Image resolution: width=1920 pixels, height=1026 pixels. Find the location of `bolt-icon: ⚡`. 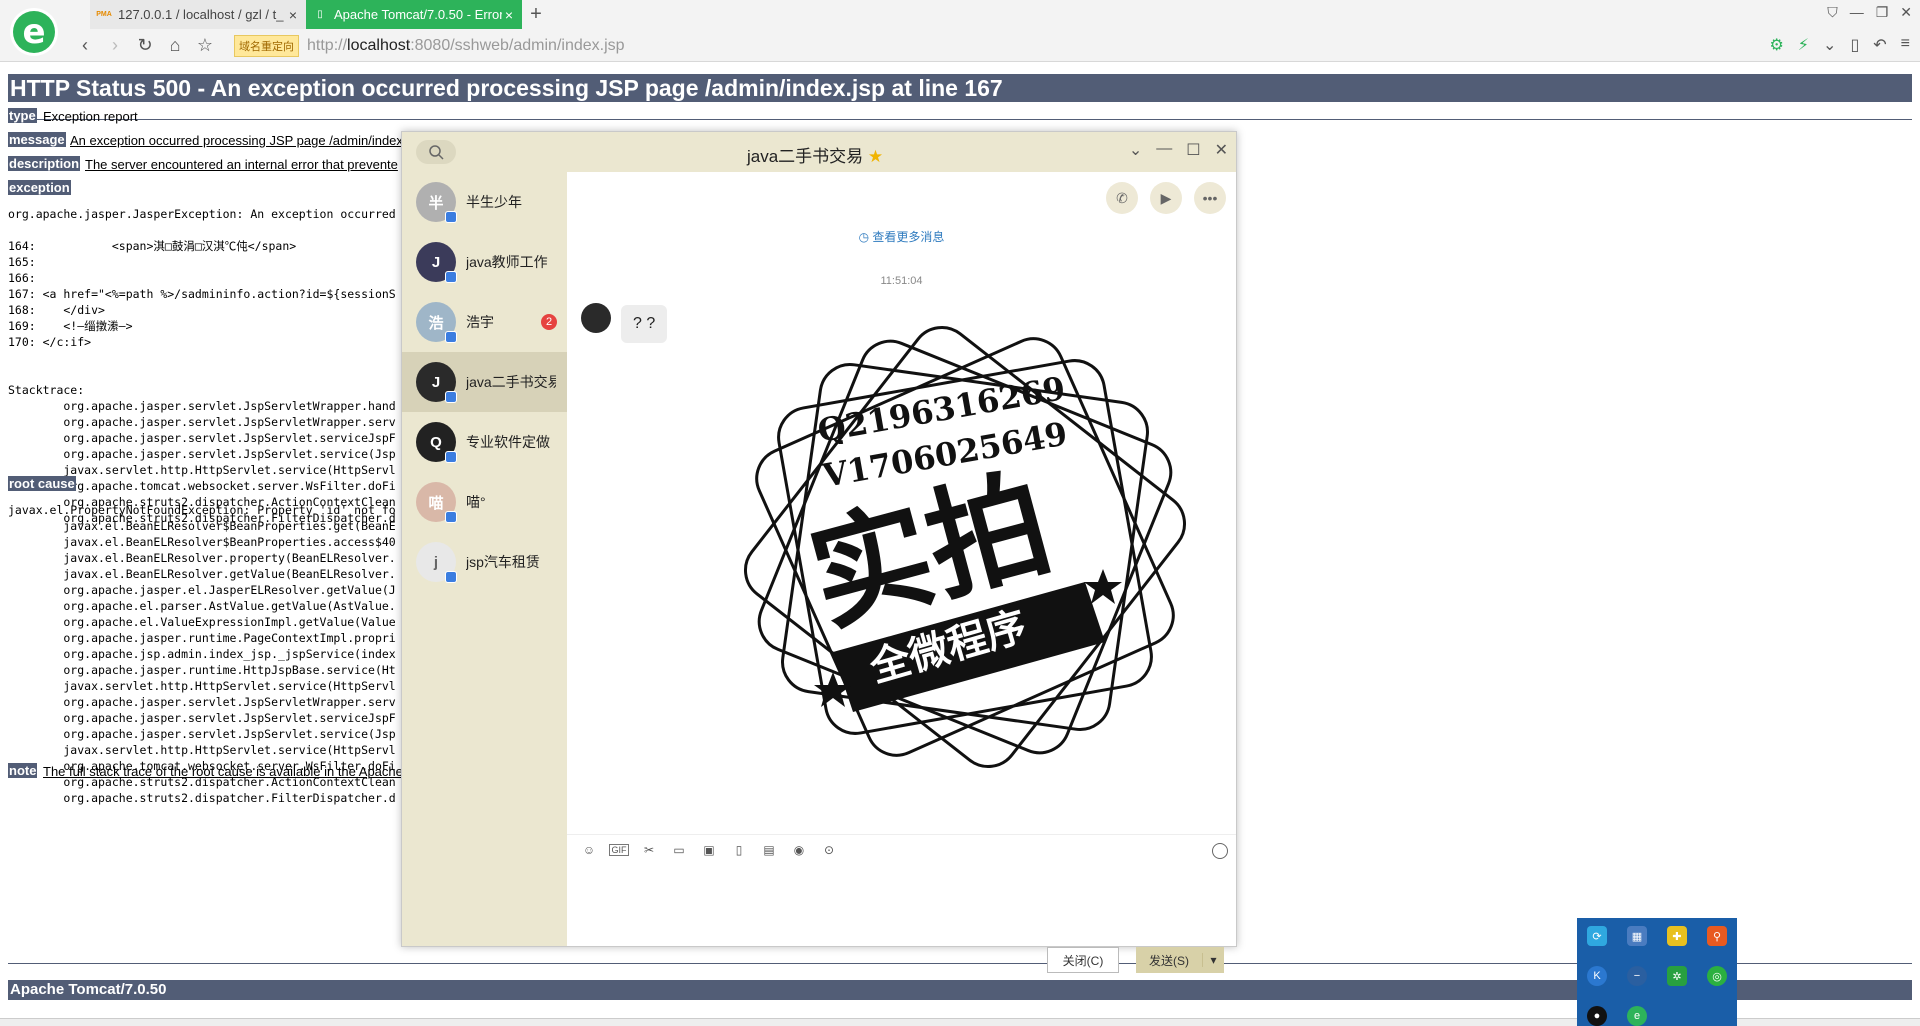

bolt-icon: ⚡ is located at coordinates (1803, 45).